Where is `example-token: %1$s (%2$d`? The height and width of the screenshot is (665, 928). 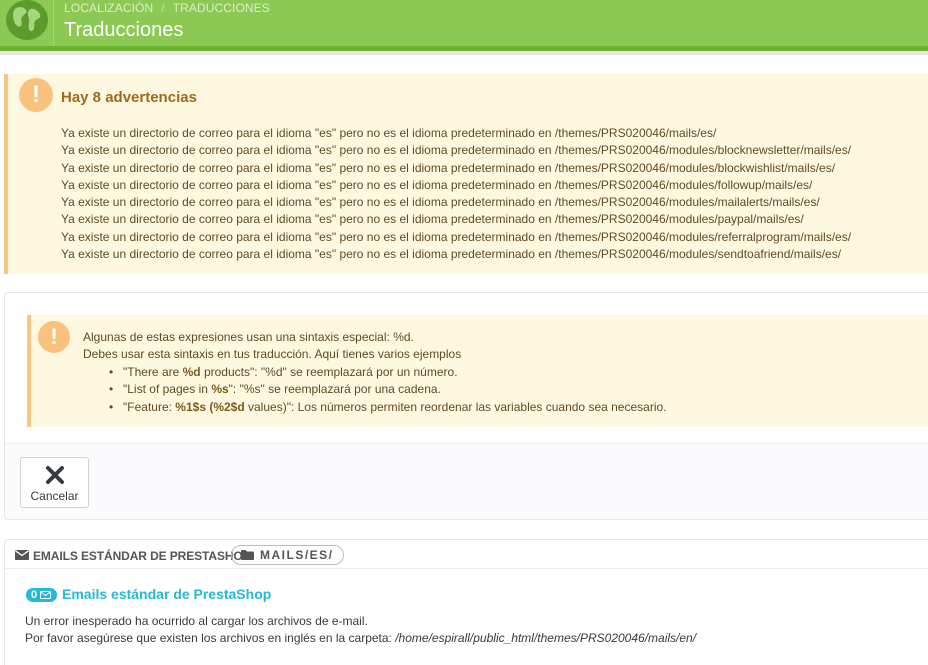 example-token: %1$s (%2$d is located at coordinates (210, 406).